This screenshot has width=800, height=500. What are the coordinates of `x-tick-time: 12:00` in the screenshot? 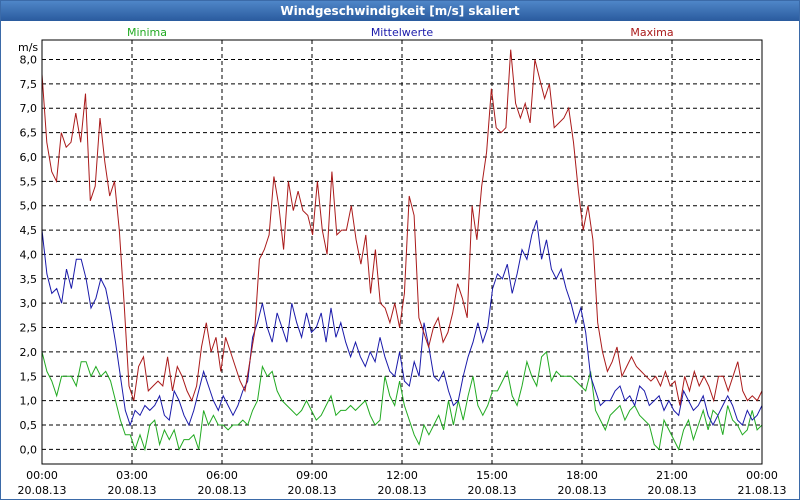 It's located at (402, 475).